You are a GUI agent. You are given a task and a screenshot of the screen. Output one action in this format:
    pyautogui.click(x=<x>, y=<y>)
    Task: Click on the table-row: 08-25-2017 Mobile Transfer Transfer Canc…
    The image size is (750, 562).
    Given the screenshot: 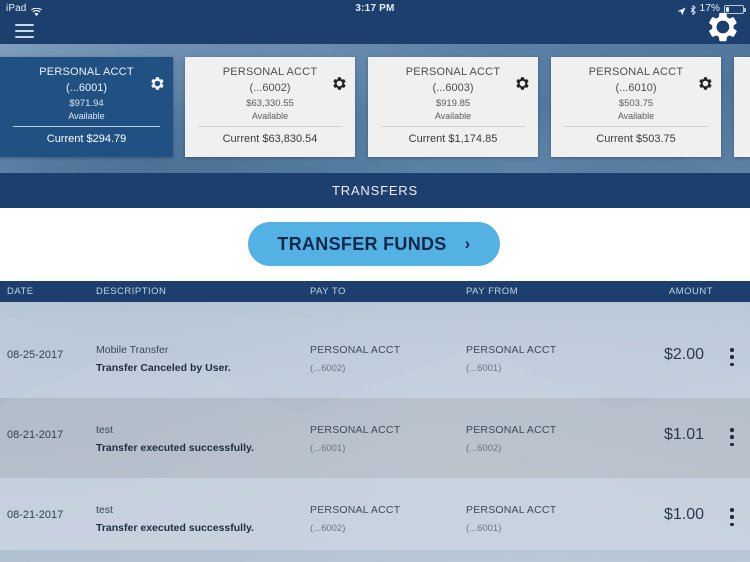 What is the action you would take?
    pyautogui.click(x=375, y=358)
    